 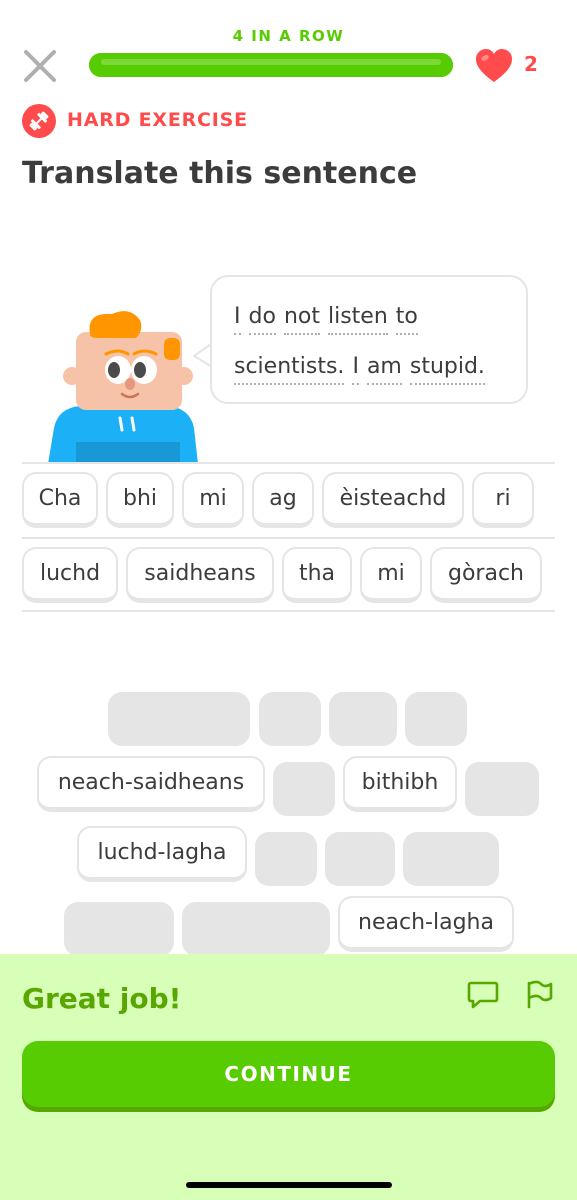 What do you see at coordinates (289, 1185) in the screenshot?
I see `home-indicator` at bounding box center [289, 1185].